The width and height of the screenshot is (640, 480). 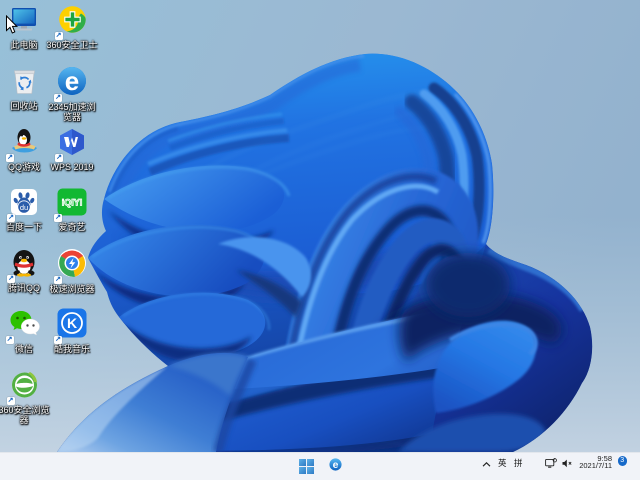 What do you see at coordinates (72, 203) in the screenshot?
I see `svg-text: iQIYI` at bounding box center [72, 203].